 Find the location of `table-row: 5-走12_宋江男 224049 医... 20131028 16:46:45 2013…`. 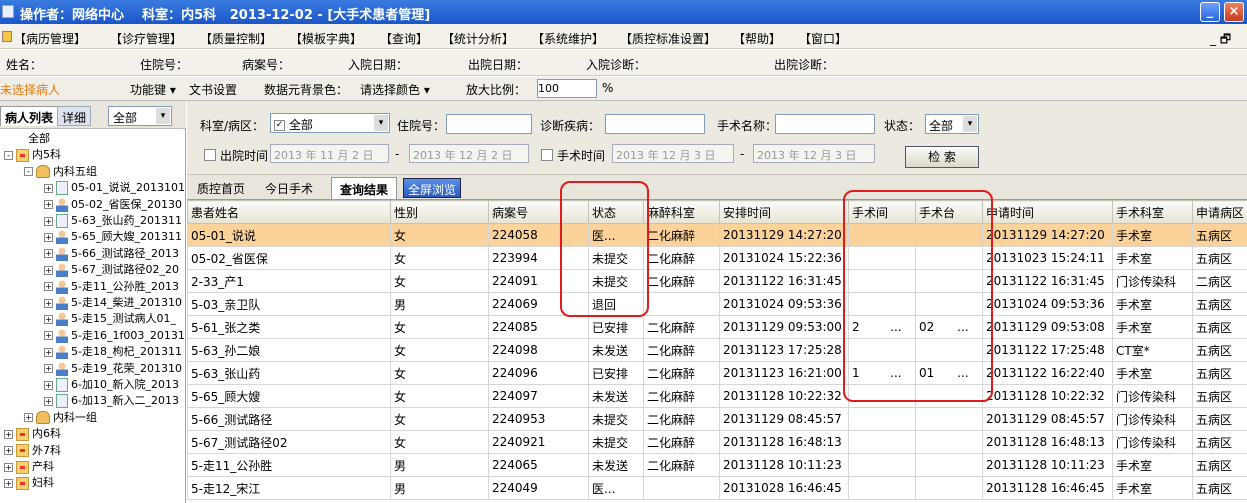

table-row: 5-走12_宋江男 224049 医... 20131028 16:46:45 2013… is located at coordinates (717, 488).